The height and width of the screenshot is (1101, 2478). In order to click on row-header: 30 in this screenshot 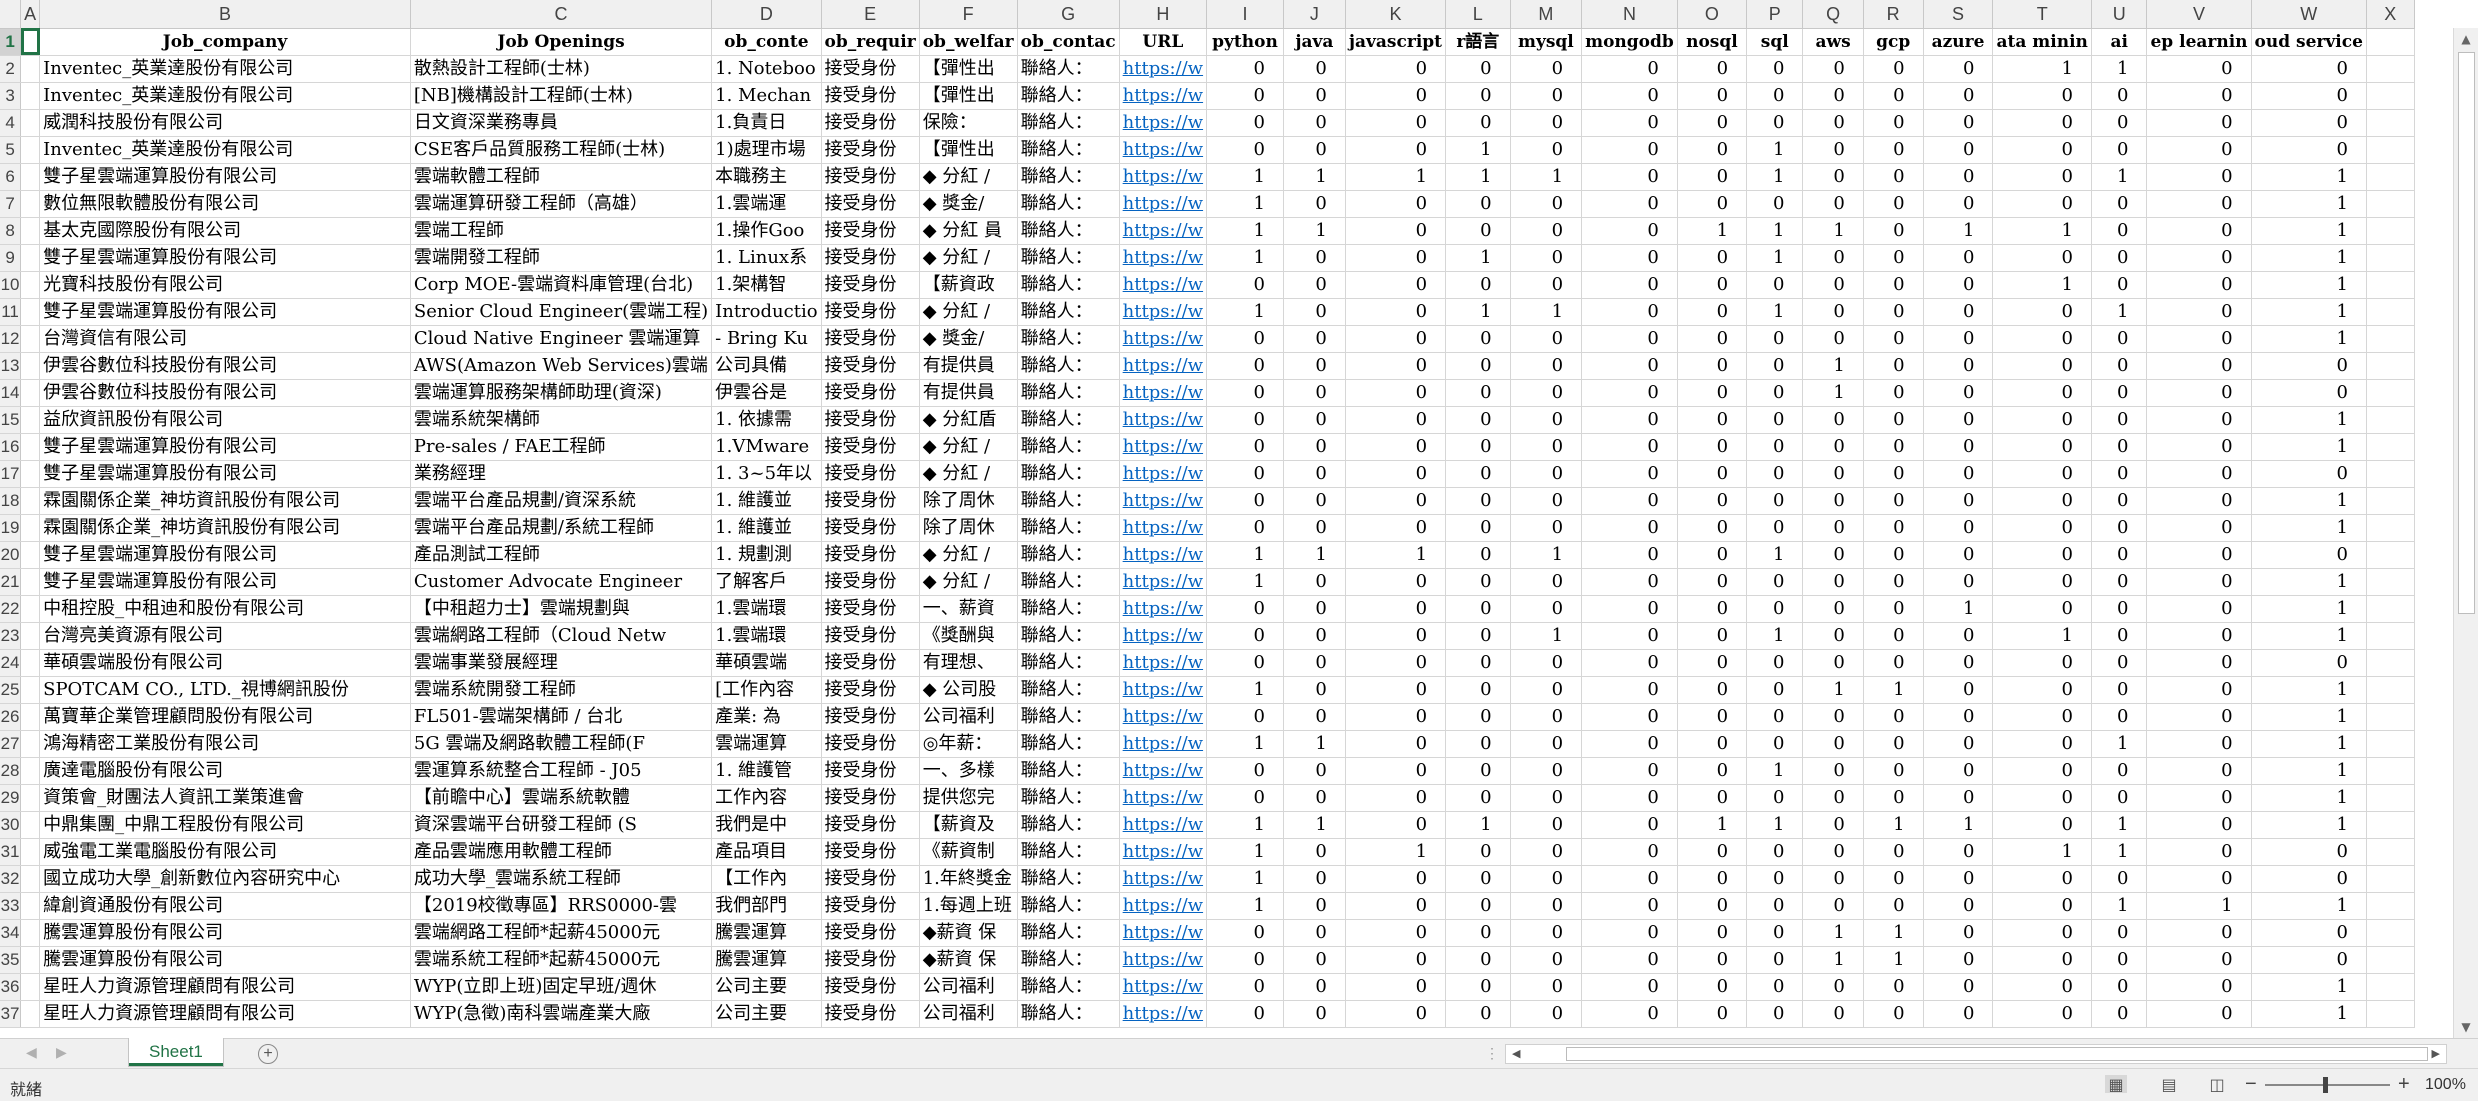, I will do `click(11, 825)`.